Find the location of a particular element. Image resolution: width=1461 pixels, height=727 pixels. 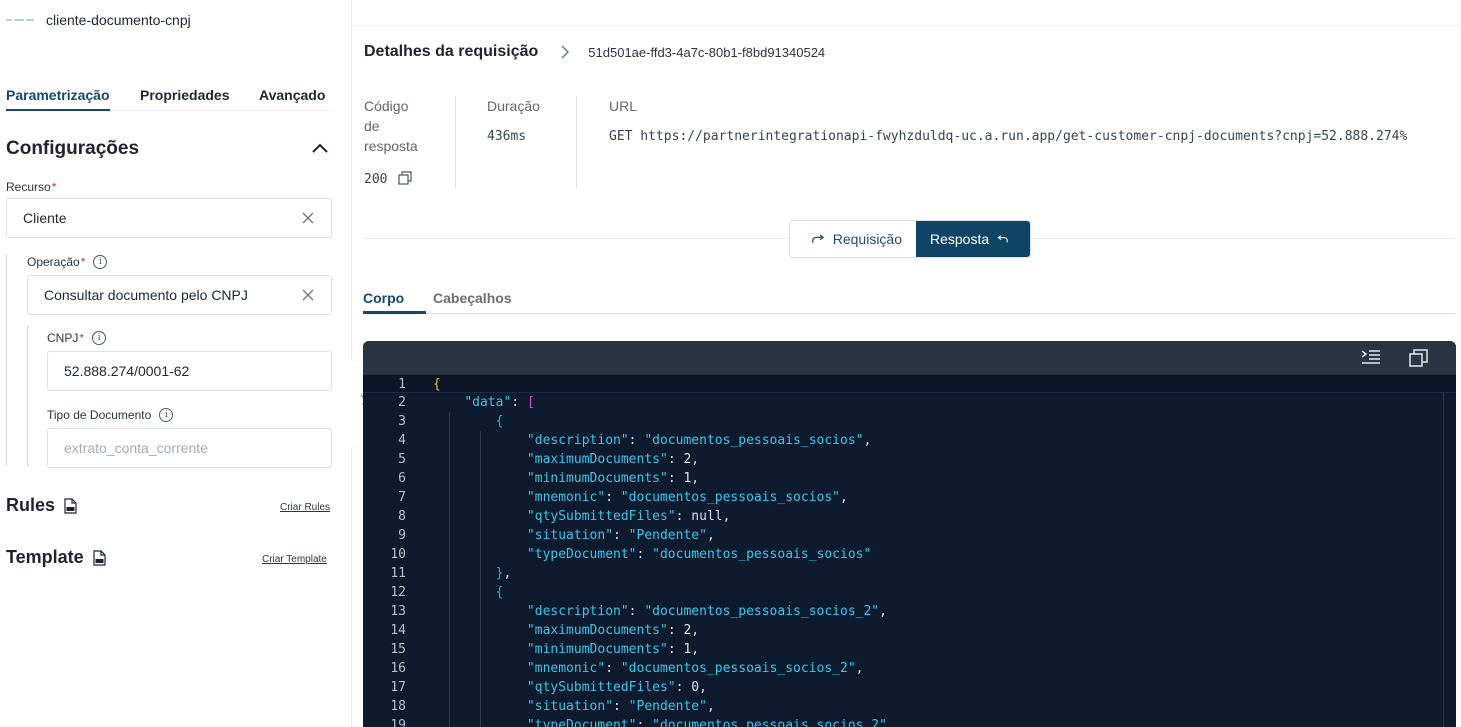

create-template-link: Criar Template is located at coordinates (294, 559).